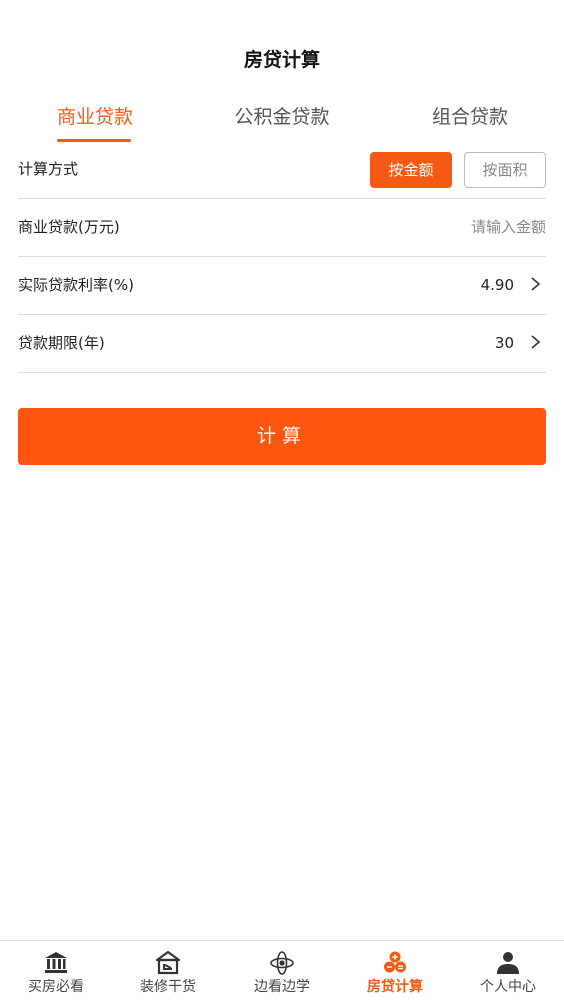 This screenshot has width=564, height=1004. I want to click on tabbar-item-buy-guide: 买房必看, so click(56, 972).